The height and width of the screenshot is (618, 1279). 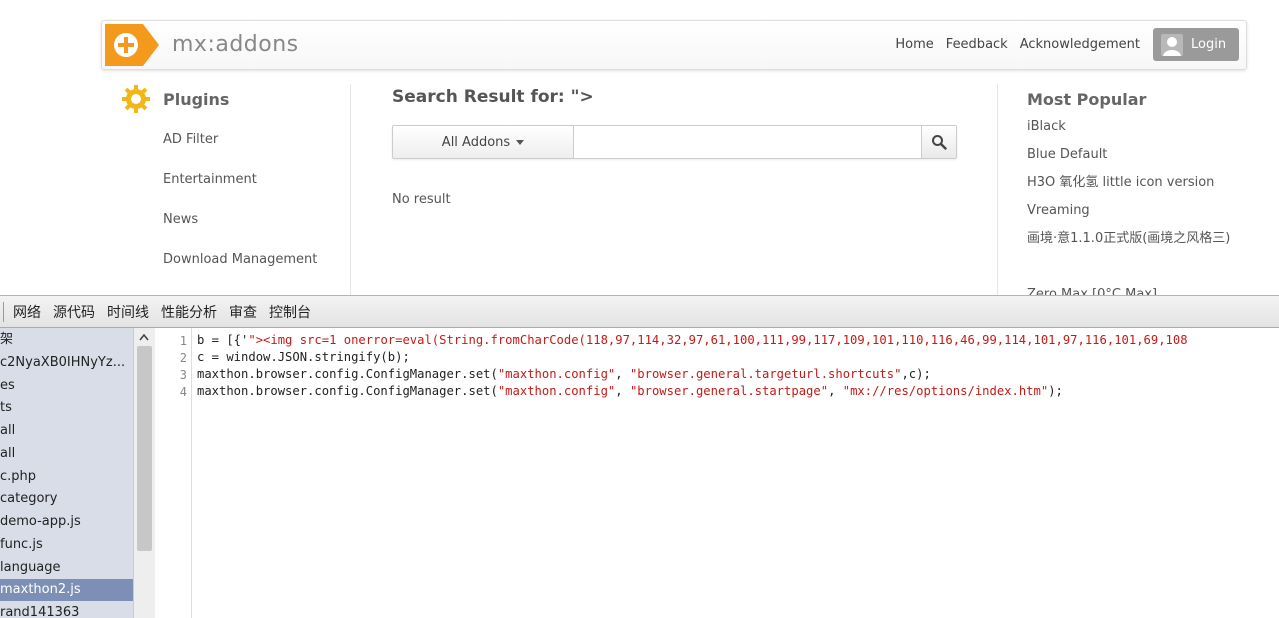 What do you see at coordinates (210, 179) in the screenshot?
I see `category-entertainment: Entertainment` at bounding box center [210, 179].